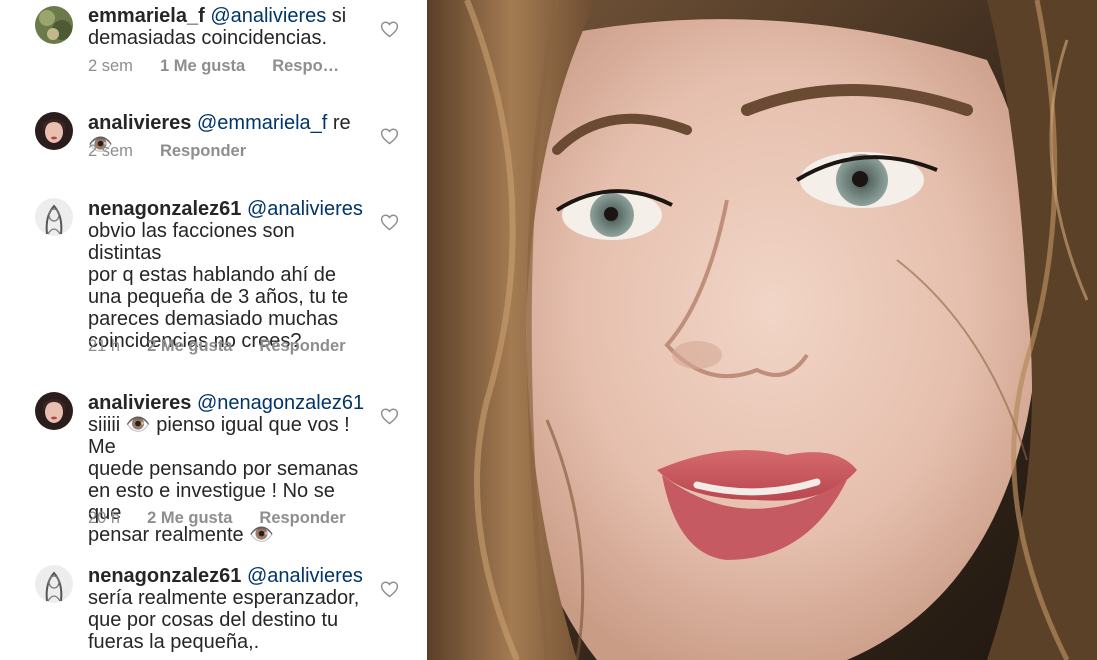  Describe the element at coordinates (262, 123) in the screenshot. I see `comment-mention: @emmariela_f` at that location.